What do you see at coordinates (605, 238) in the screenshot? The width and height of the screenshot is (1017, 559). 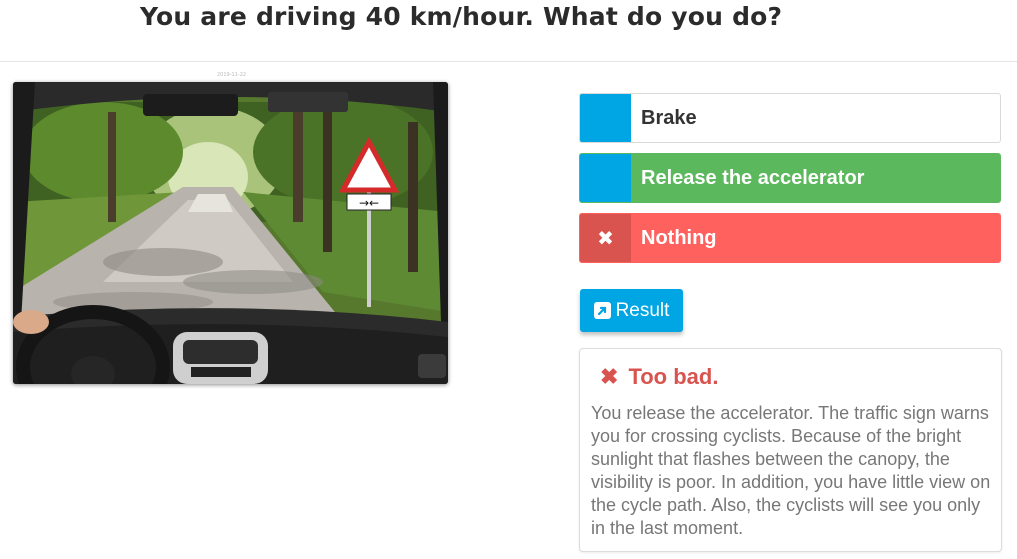 I see `wrong-answer-icon: ✖` at bounding box center [605, 238].